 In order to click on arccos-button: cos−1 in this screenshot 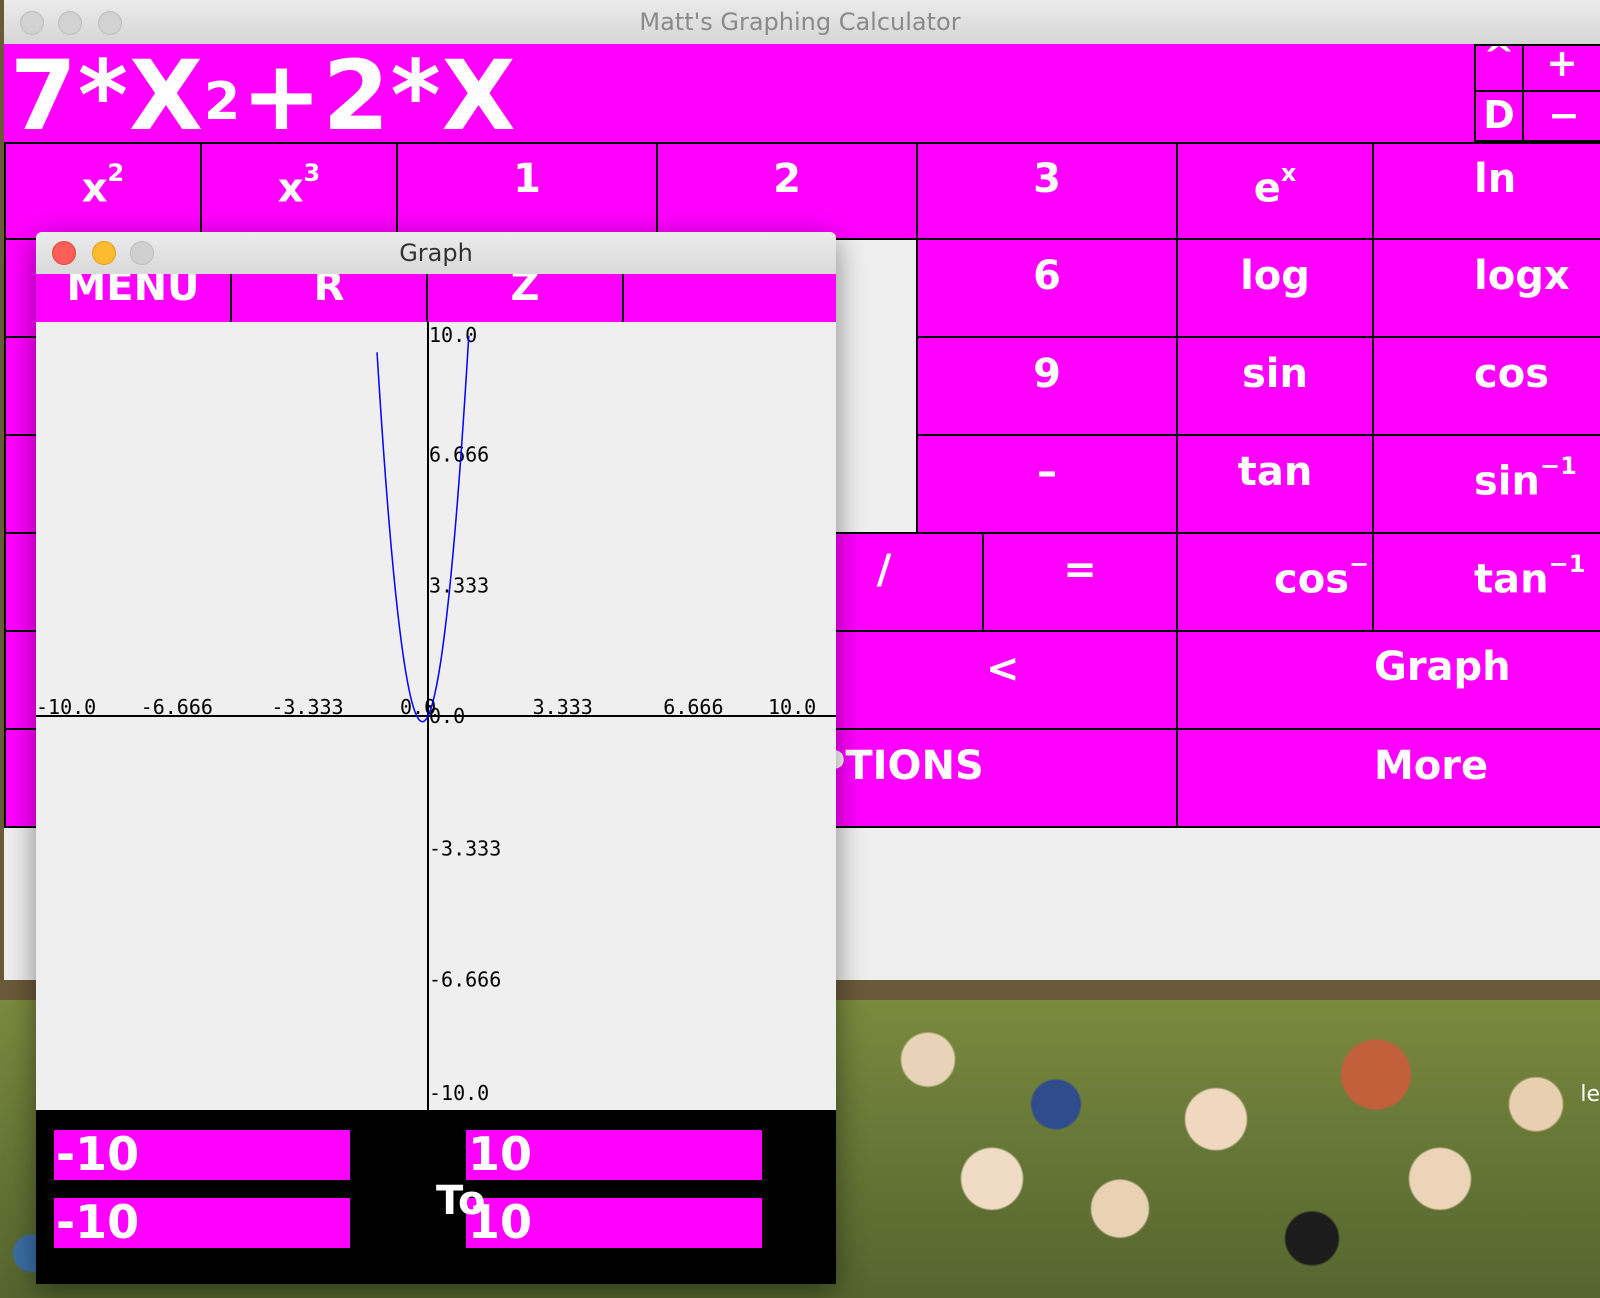, I will do `click(1275, 582)`.